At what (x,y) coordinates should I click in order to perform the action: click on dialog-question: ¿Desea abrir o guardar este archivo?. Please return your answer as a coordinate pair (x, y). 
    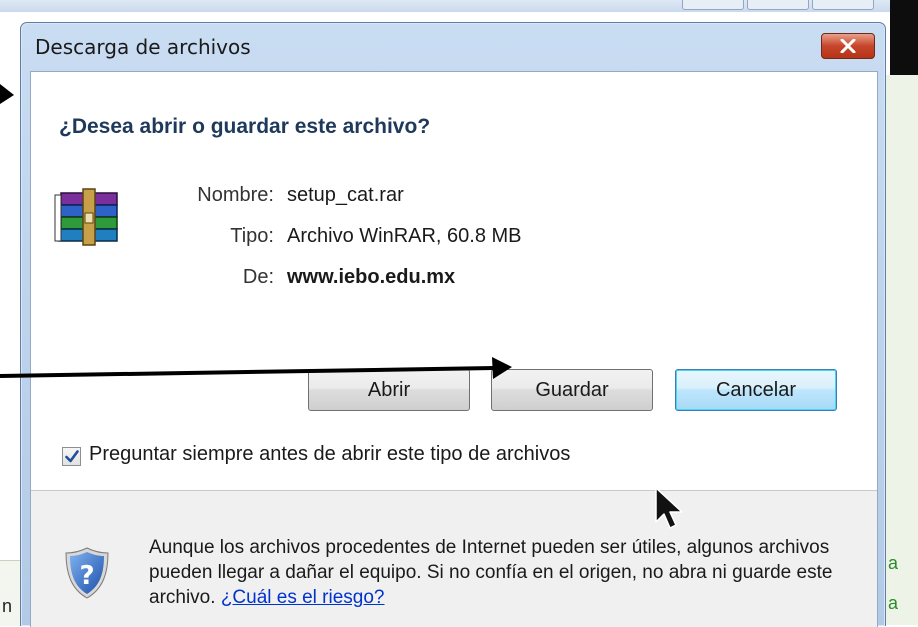
    Looking at the image, I should click on (245, 126).